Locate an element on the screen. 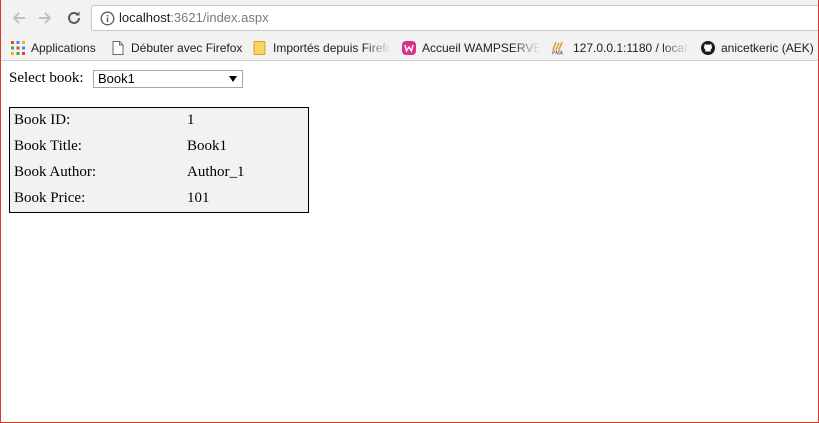 The height and width of the screenshot is (423, 819). folder-icon is located at coordinates (260, 48).